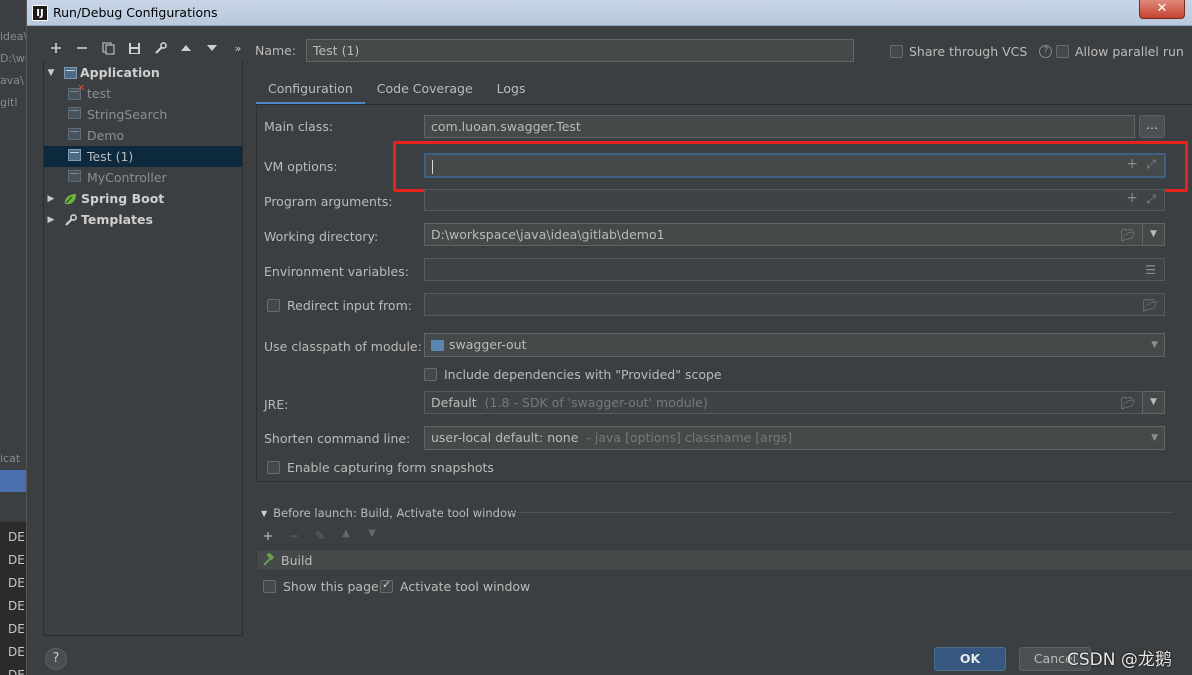 This screenshot has width=1192, height=675. I want to click on remove-icon, so click(82, 48).